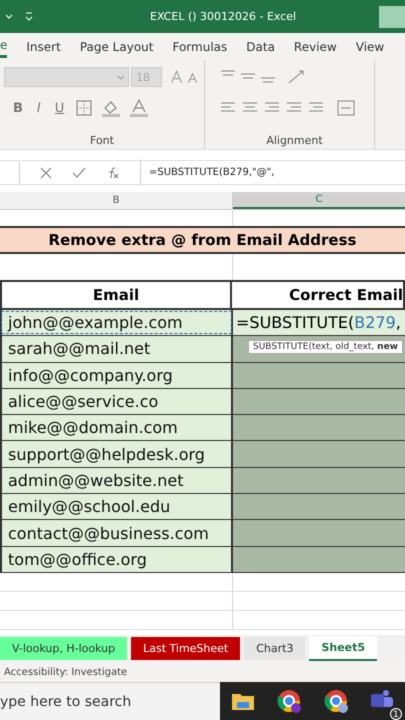 The height and width of the screenshot is (720, 405). What do you see at coordinates (139, 108) in the screenshot?
I see `font-color-icon` at bounding box center [139, 108].